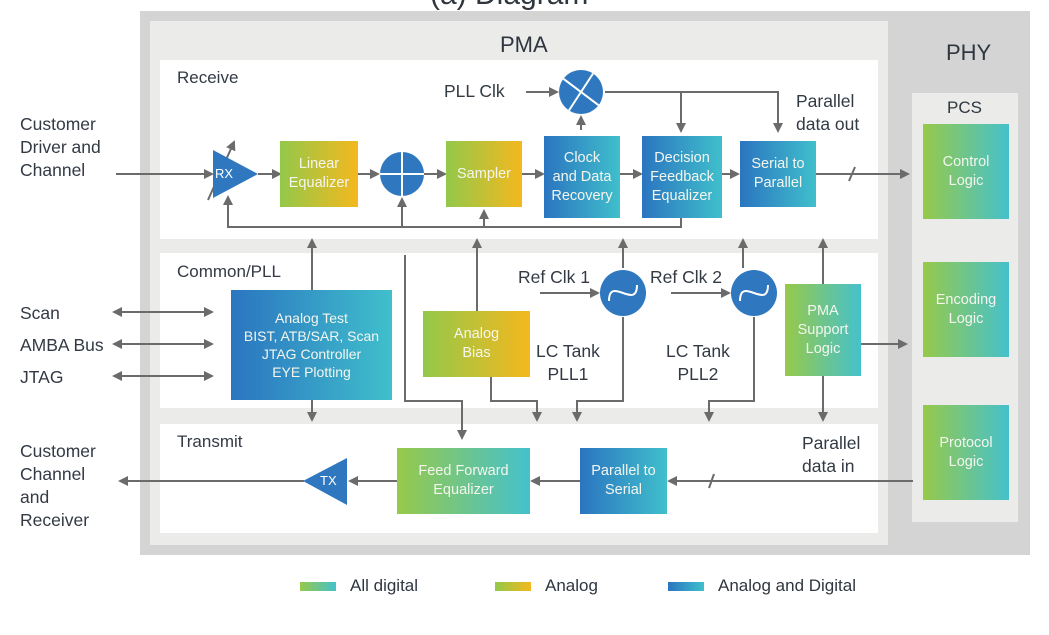 This screenshot has height=635, width=1049. What do you see at coordinates (318, 586) in the screenshot?
I see `legend-swatch-digital` at bounding box center [318, 586].